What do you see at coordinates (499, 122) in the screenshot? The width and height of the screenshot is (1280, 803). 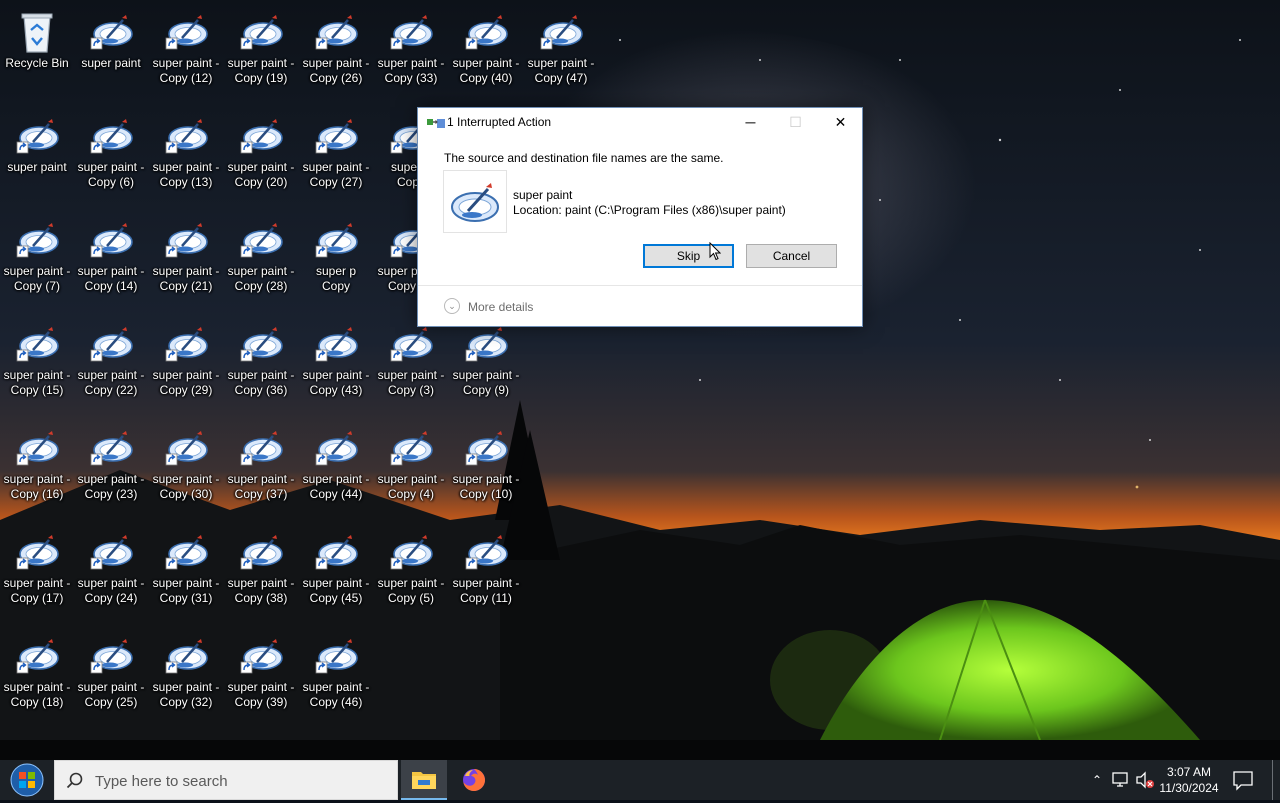 I see `dialog-title: 1 Interrupted Action` at bounding box center [499, 122].